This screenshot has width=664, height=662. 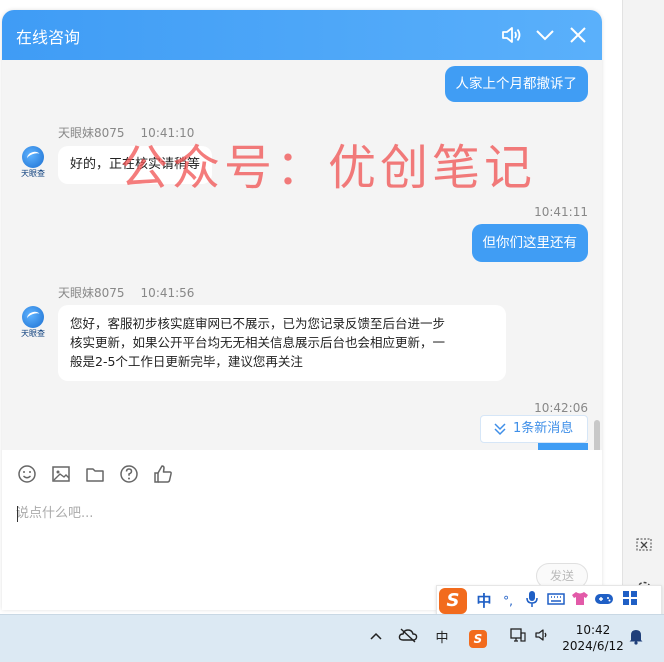 I want to click on thumbs-up-icon, so click(x=163, y=474).